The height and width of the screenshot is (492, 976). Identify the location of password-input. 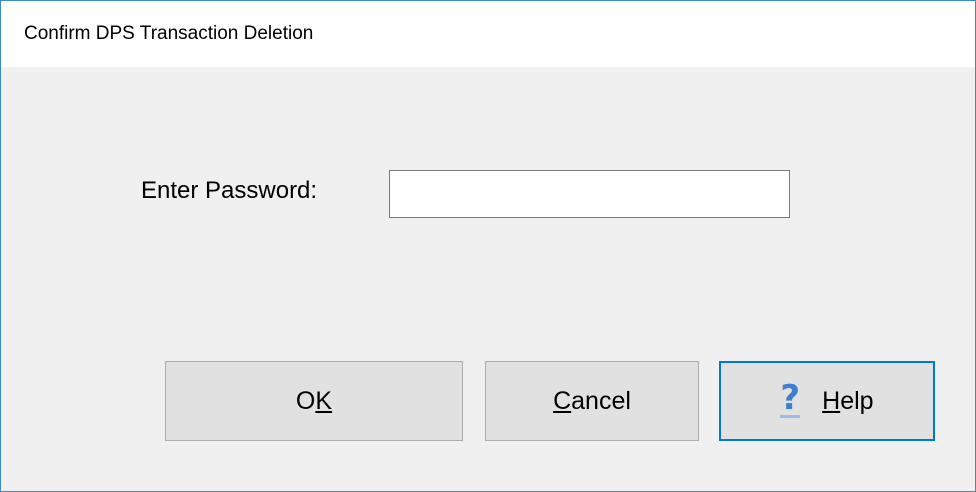
(589, 194).